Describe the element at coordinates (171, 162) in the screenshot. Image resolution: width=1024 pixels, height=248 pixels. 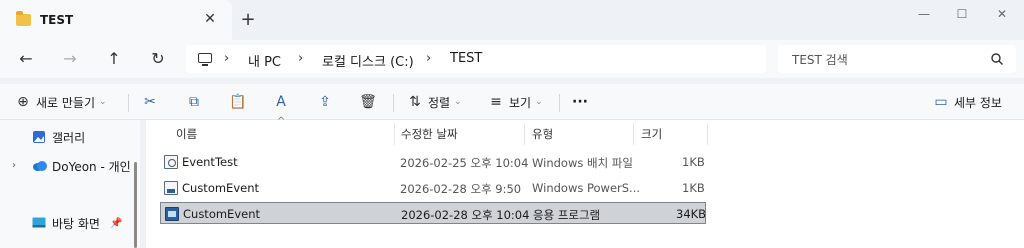
I see `batch-file-icon` at that location.